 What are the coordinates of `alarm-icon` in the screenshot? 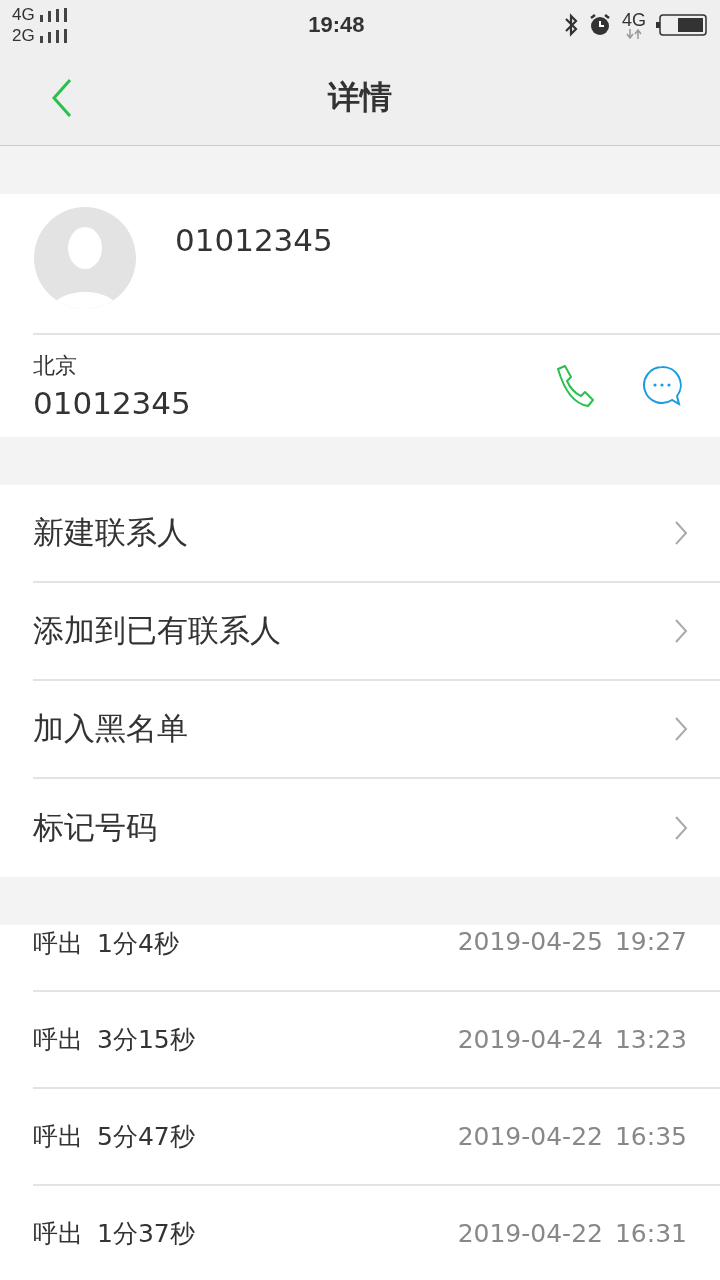 It's located at (600, 25).